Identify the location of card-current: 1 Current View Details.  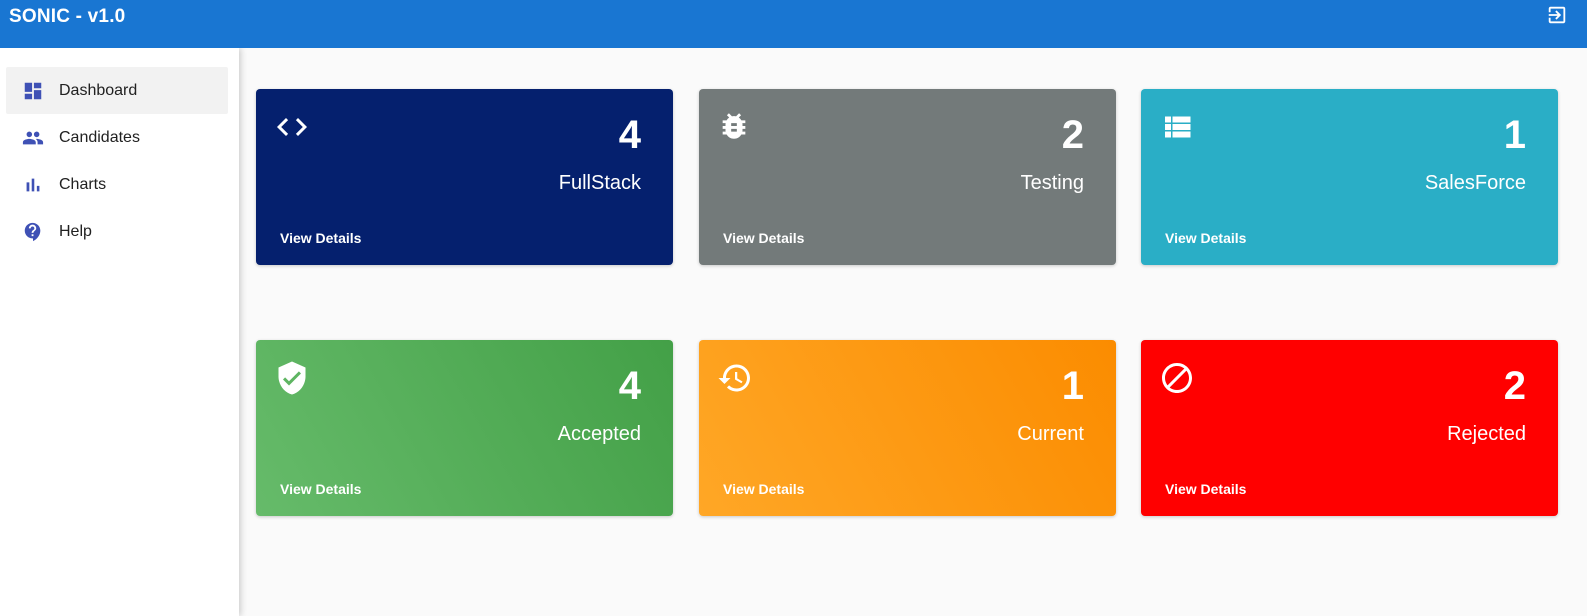
(907, 428).